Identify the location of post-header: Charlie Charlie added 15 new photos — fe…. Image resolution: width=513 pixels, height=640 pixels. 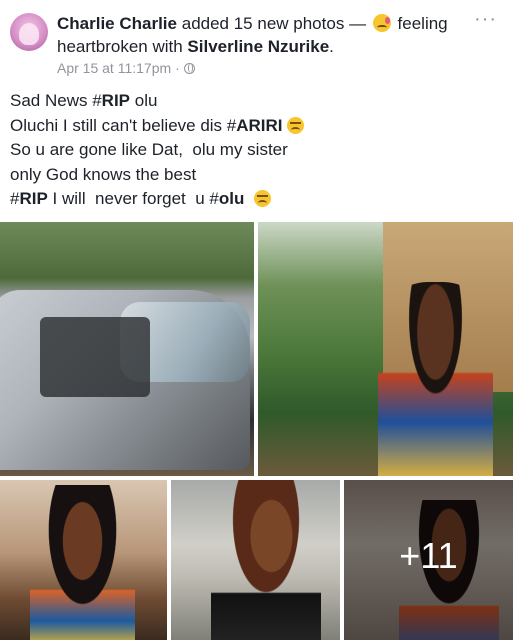
(256, 42).